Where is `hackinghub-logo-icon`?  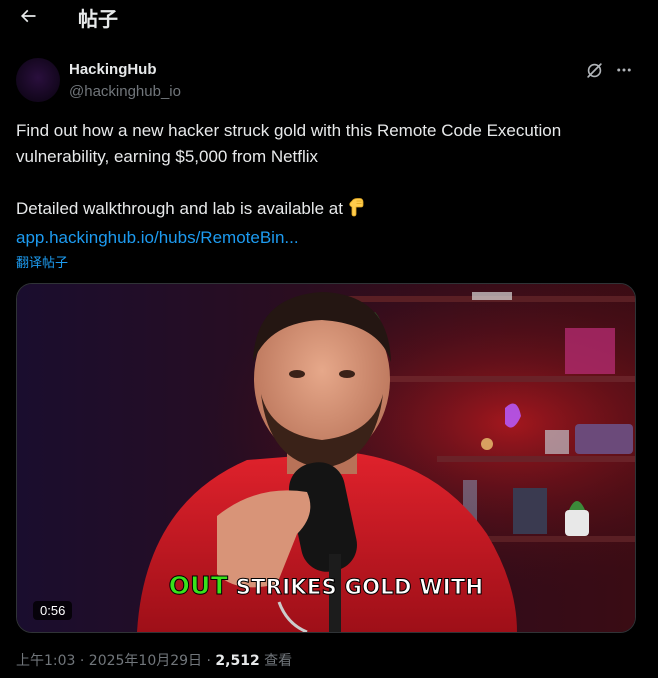 hackinghub-logo-icon is located at coordinates (38, 80).